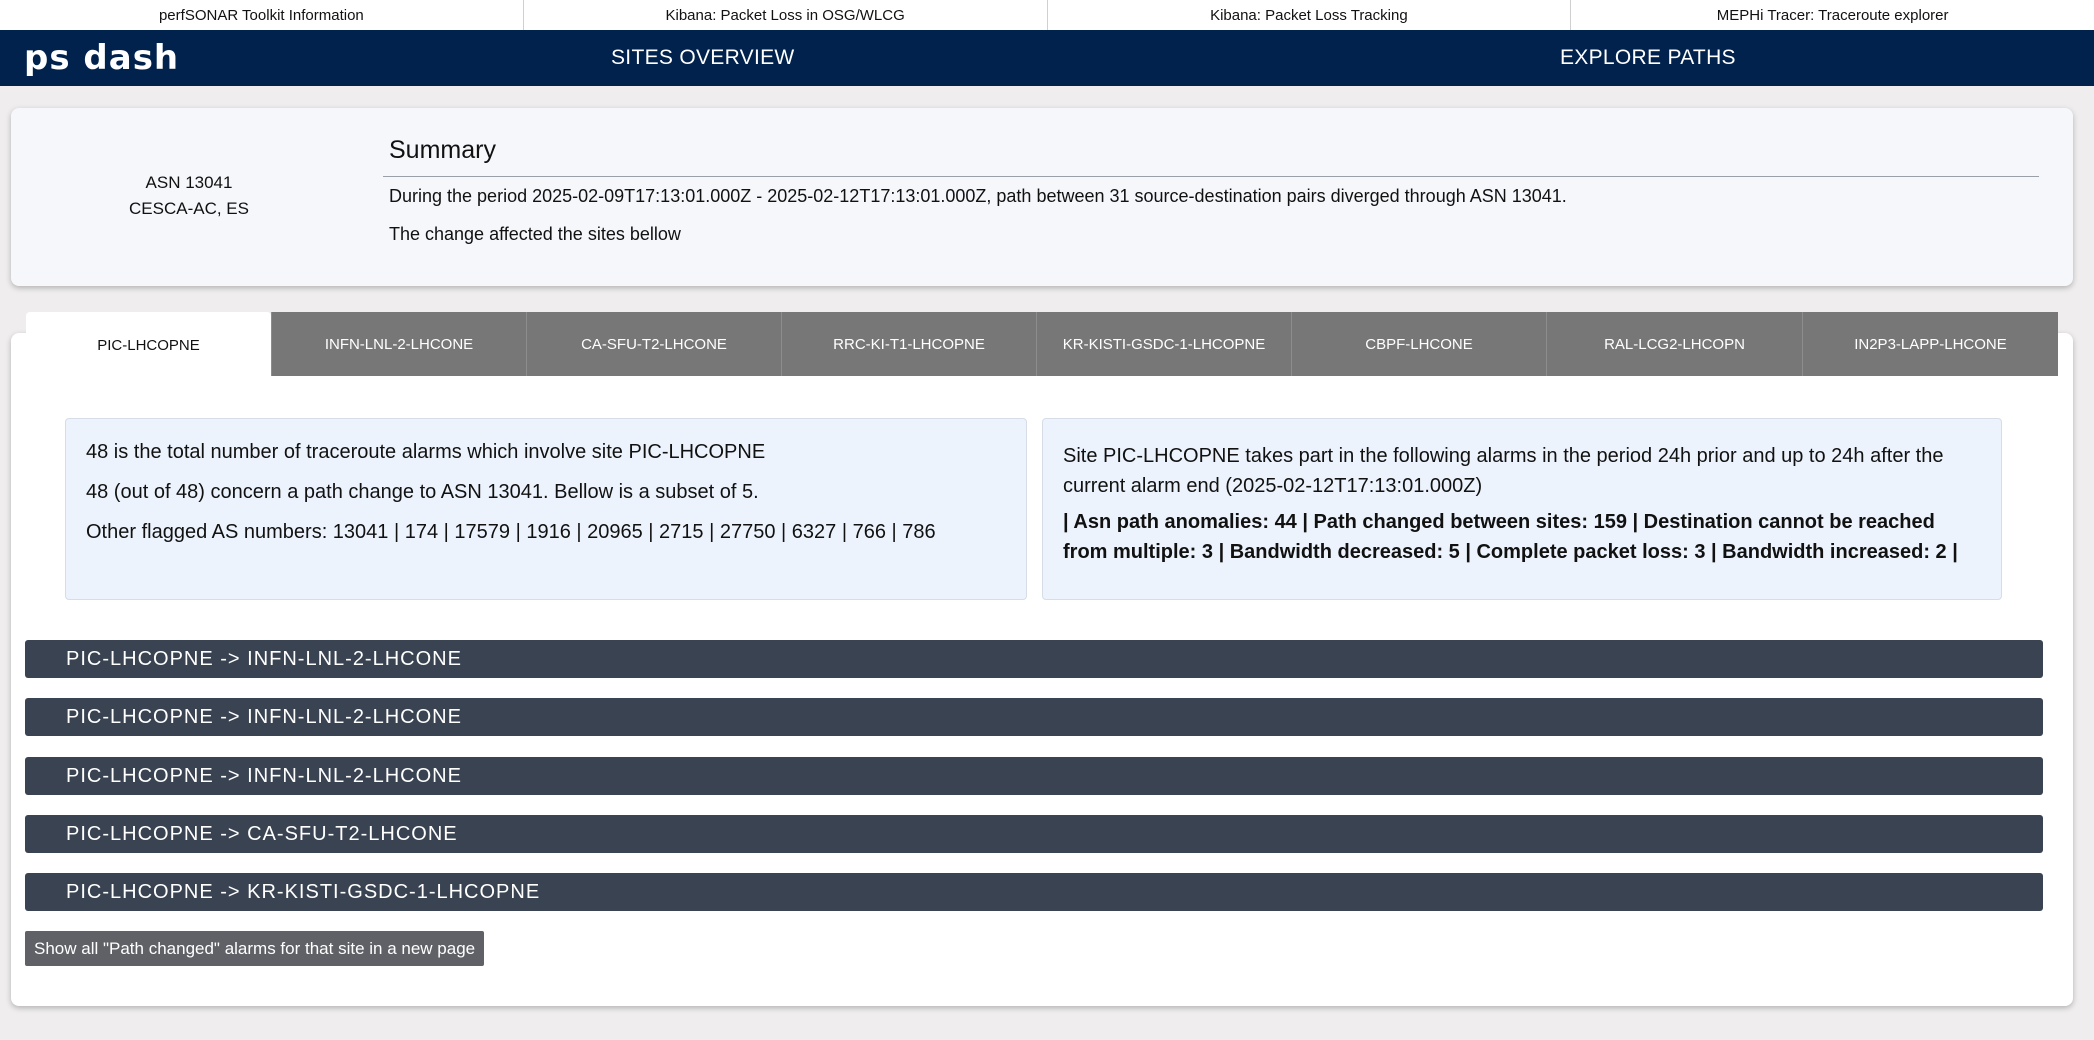  Describe the element at coordinates (703, 58) in the screenshot. I see `nav-sites-overview: SITES OVERVIEW` at that location.